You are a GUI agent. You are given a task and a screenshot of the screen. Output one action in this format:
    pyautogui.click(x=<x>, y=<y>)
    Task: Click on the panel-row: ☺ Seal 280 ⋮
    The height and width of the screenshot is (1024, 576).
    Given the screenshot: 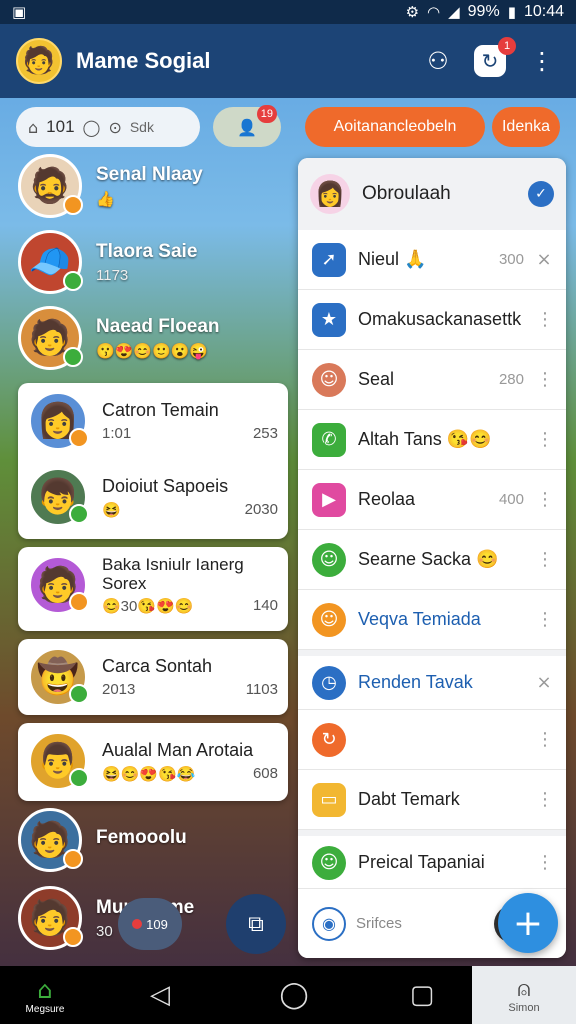 What is the action you would take?
    pyautogui.click(x=432, y=380)
    